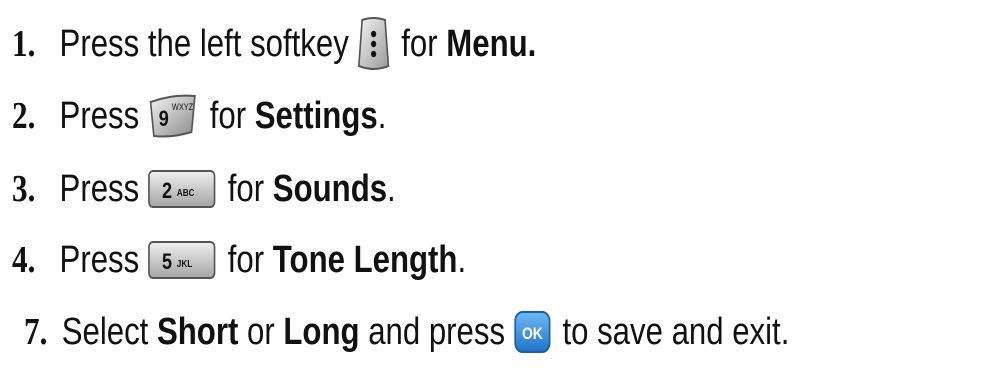 This screenshot has height=375, width=986. I want to click on step-target: Menu., so click(491, 44).